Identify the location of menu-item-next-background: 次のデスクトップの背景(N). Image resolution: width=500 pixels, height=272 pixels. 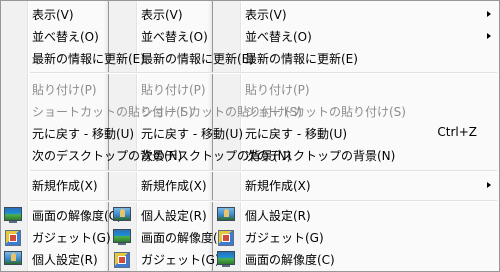
(356, 155).